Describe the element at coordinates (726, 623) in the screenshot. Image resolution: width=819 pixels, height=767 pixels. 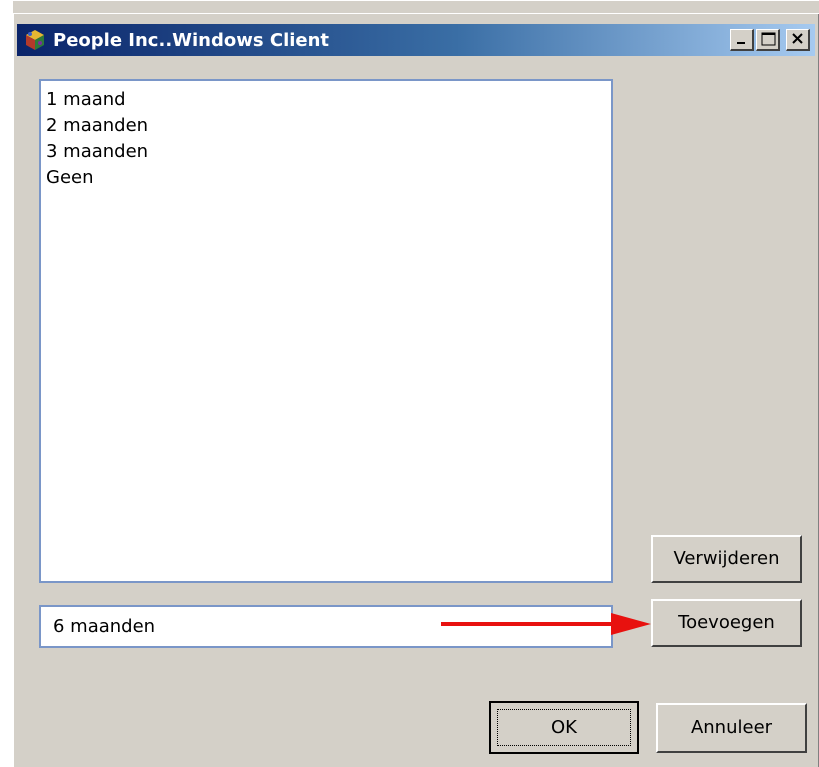
I see `add-button: Toevoegen` at that location.